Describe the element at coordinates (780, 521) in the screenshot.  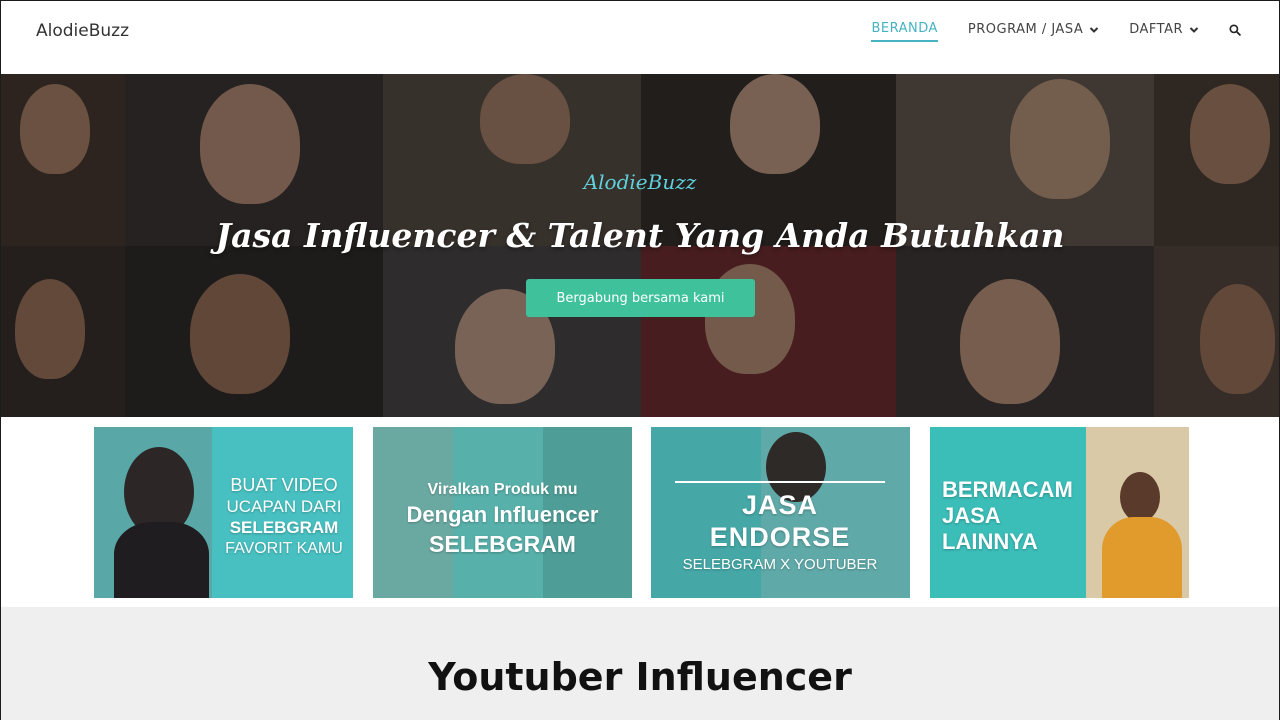
I see `banner-line: JASA ENDORSE` at that location.